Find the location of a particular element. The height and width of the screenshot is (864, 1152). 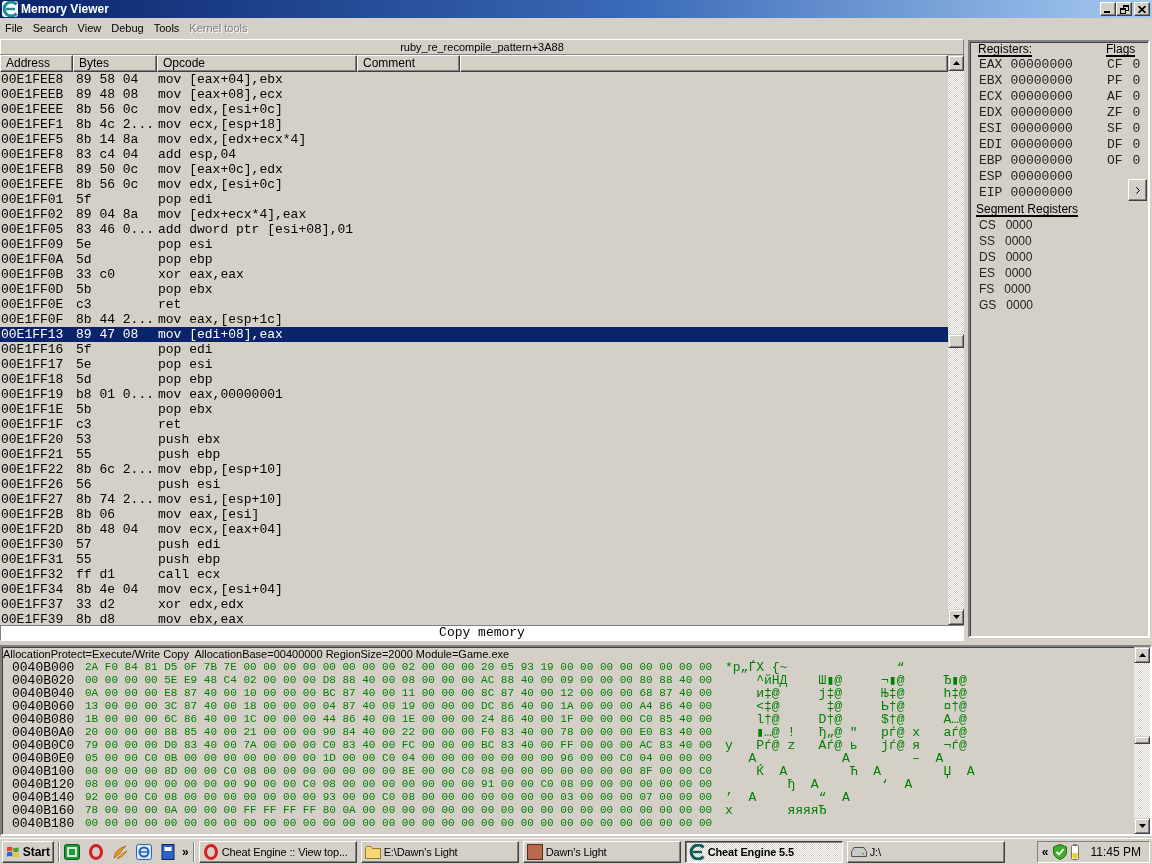

globe-icon is located at coordinates (144, 851).